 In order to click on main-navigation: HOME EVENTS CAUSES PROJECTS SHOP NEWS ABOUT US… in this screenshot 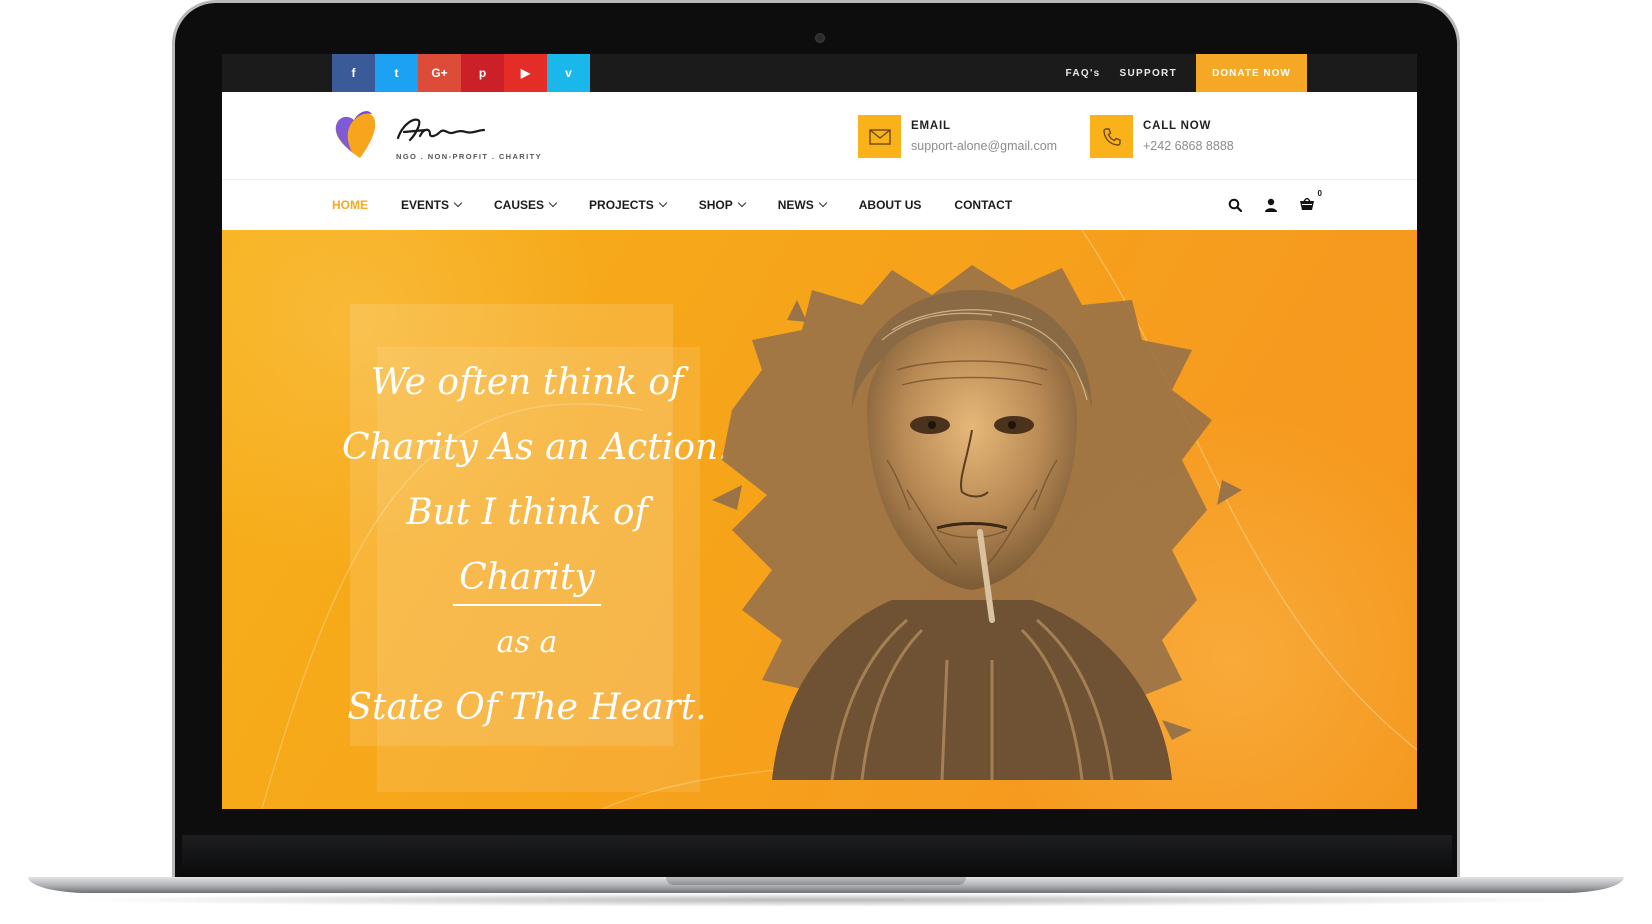, I will do `click(819, 205)`.